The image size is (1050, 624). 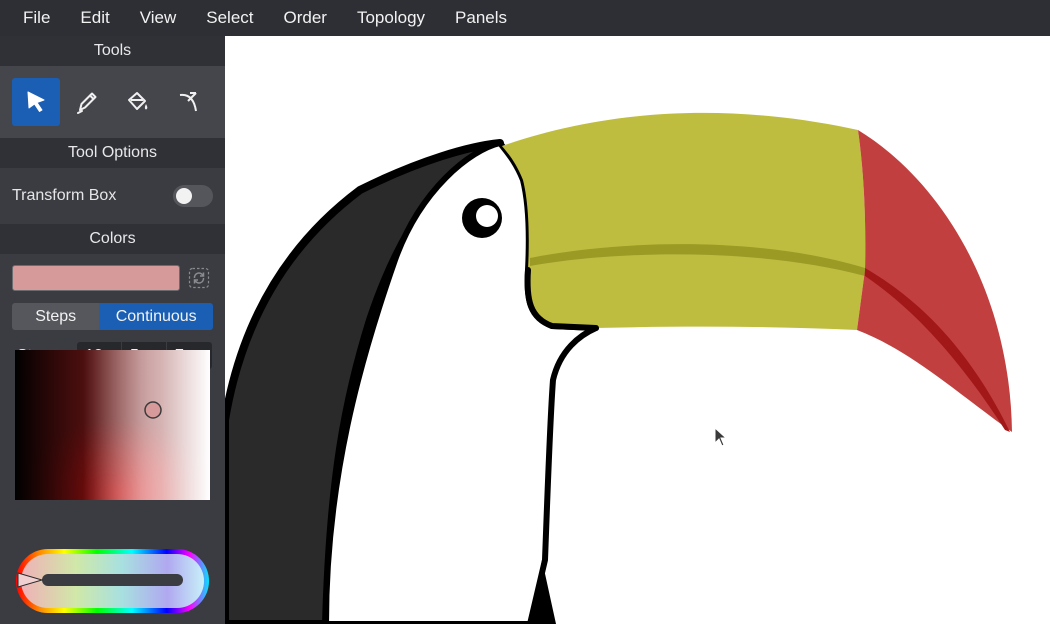 I want to click on current-color-swatch, so click(x=96, y=278).